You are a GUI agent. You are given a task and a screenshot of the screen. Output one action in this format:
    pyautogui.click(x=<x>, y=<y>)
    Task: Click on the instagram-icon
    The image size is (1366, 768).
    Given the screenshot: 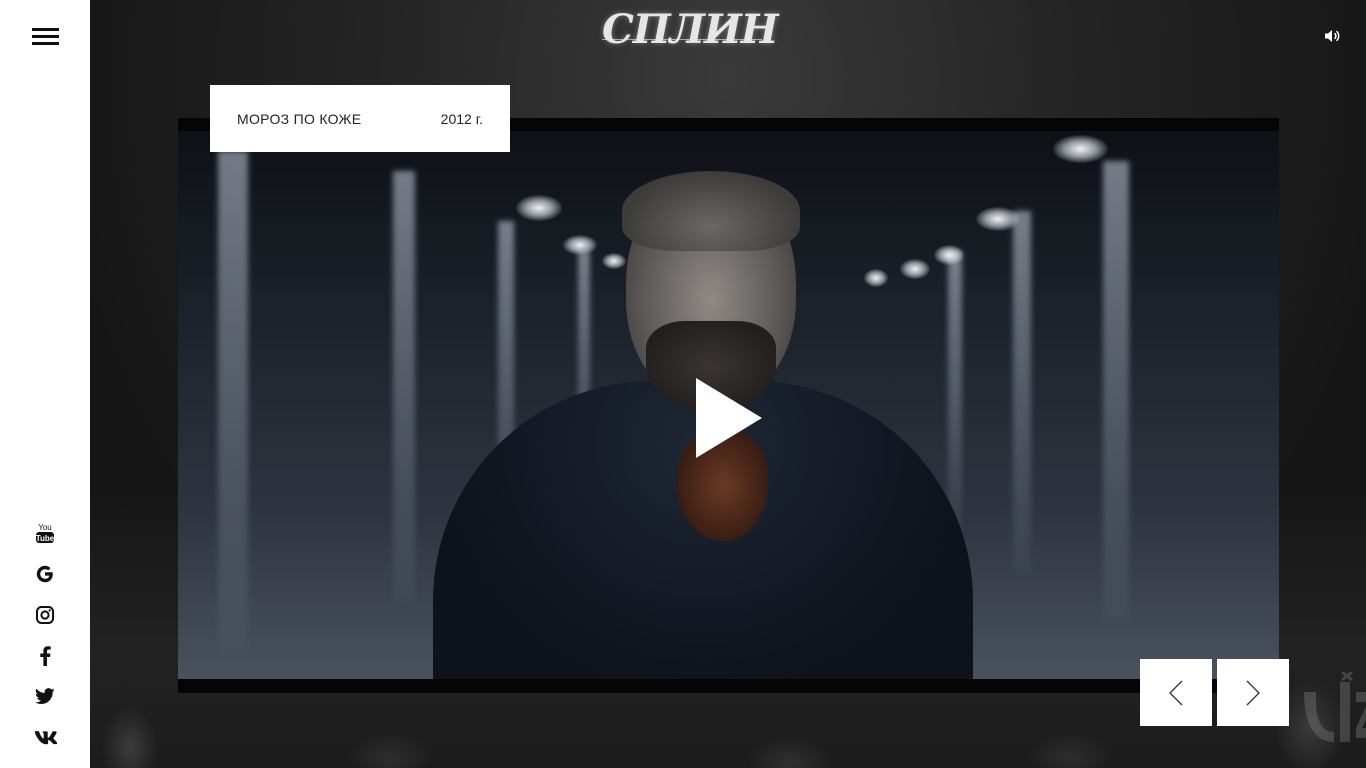 What is the action you would take?
    pyautogui.click(x=45, y=614)
    